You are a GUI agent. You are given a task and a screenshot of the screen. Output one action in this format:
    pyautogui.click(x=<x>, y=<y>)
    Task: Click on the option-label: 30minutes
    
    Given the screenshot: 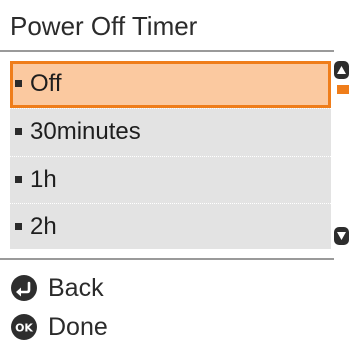 What is the action you would take?
    pyautogui.click(x=85, y=131)
    